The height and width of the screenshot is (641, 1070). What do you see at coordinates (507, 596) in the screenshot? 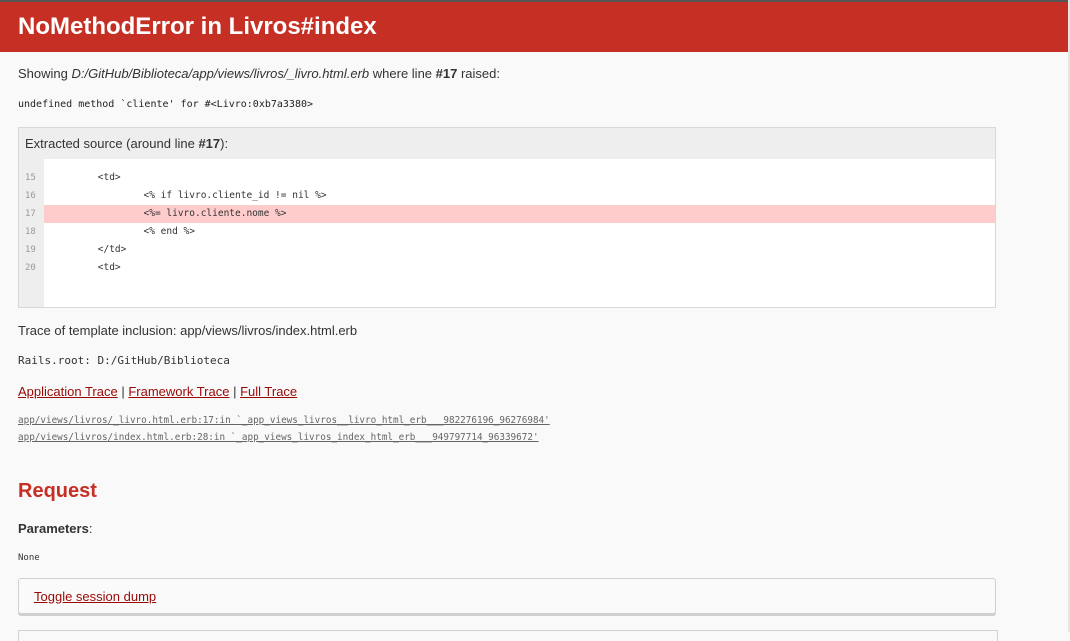
I see `session-dump-panel: Toggle session dump` at bounding box center [507, 596].